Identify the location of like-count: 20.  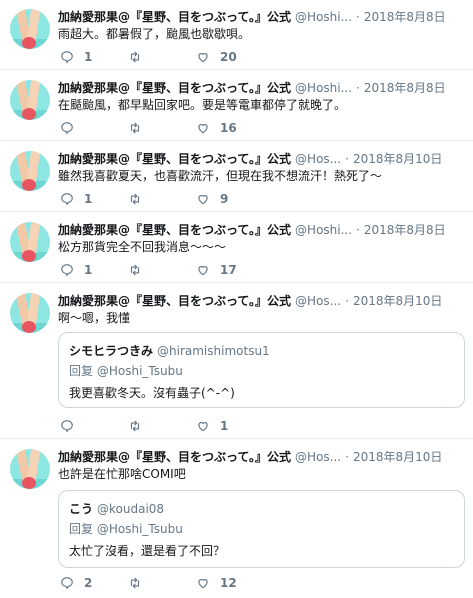
(228, 57).